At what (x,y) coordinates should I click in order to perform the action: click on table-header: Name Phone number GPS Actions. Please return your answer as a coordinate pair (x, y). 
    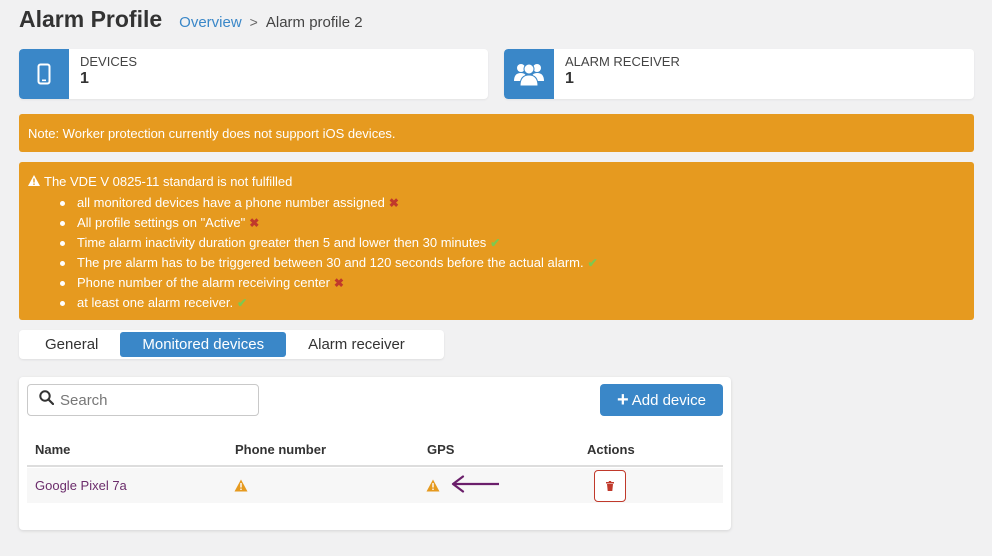
    Looking at the image, I should click on (375, 452).